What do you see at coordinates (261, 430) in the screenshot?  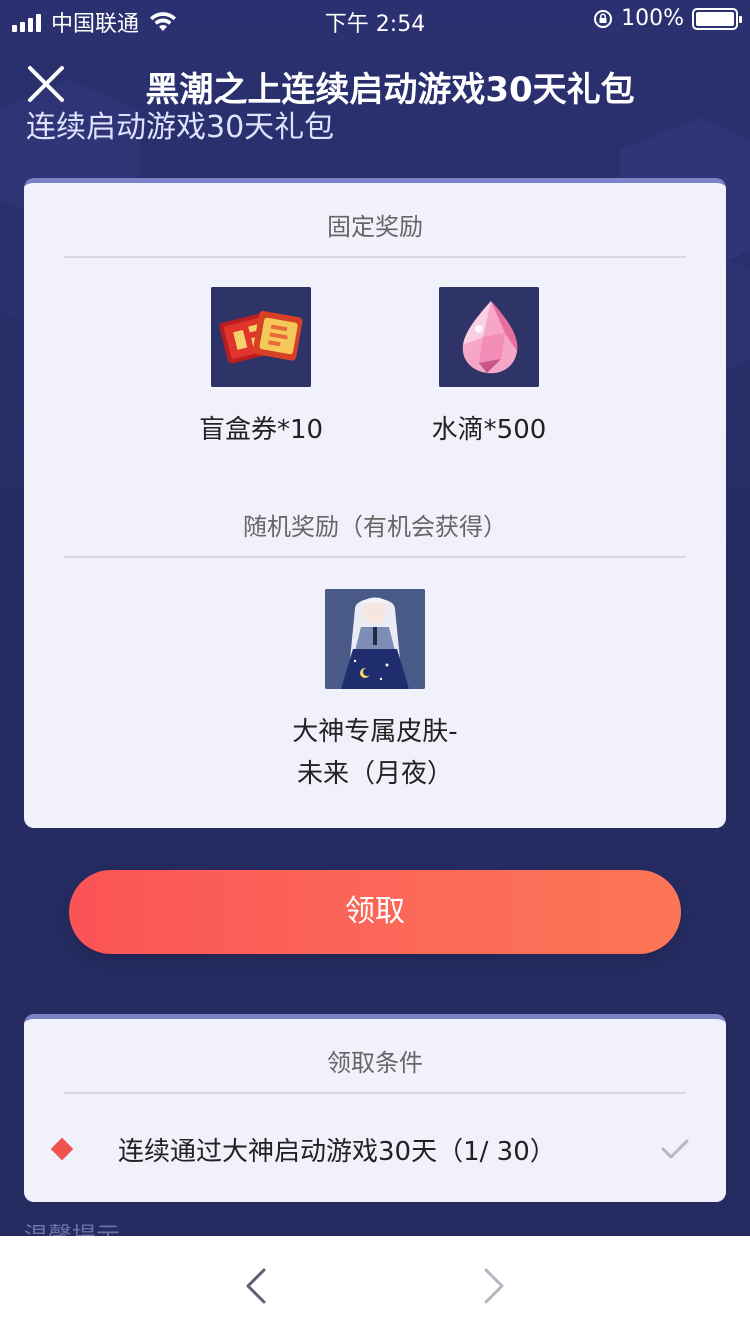 I see `reward-label: 盲盒券*10` at bounding box center [261, 430].